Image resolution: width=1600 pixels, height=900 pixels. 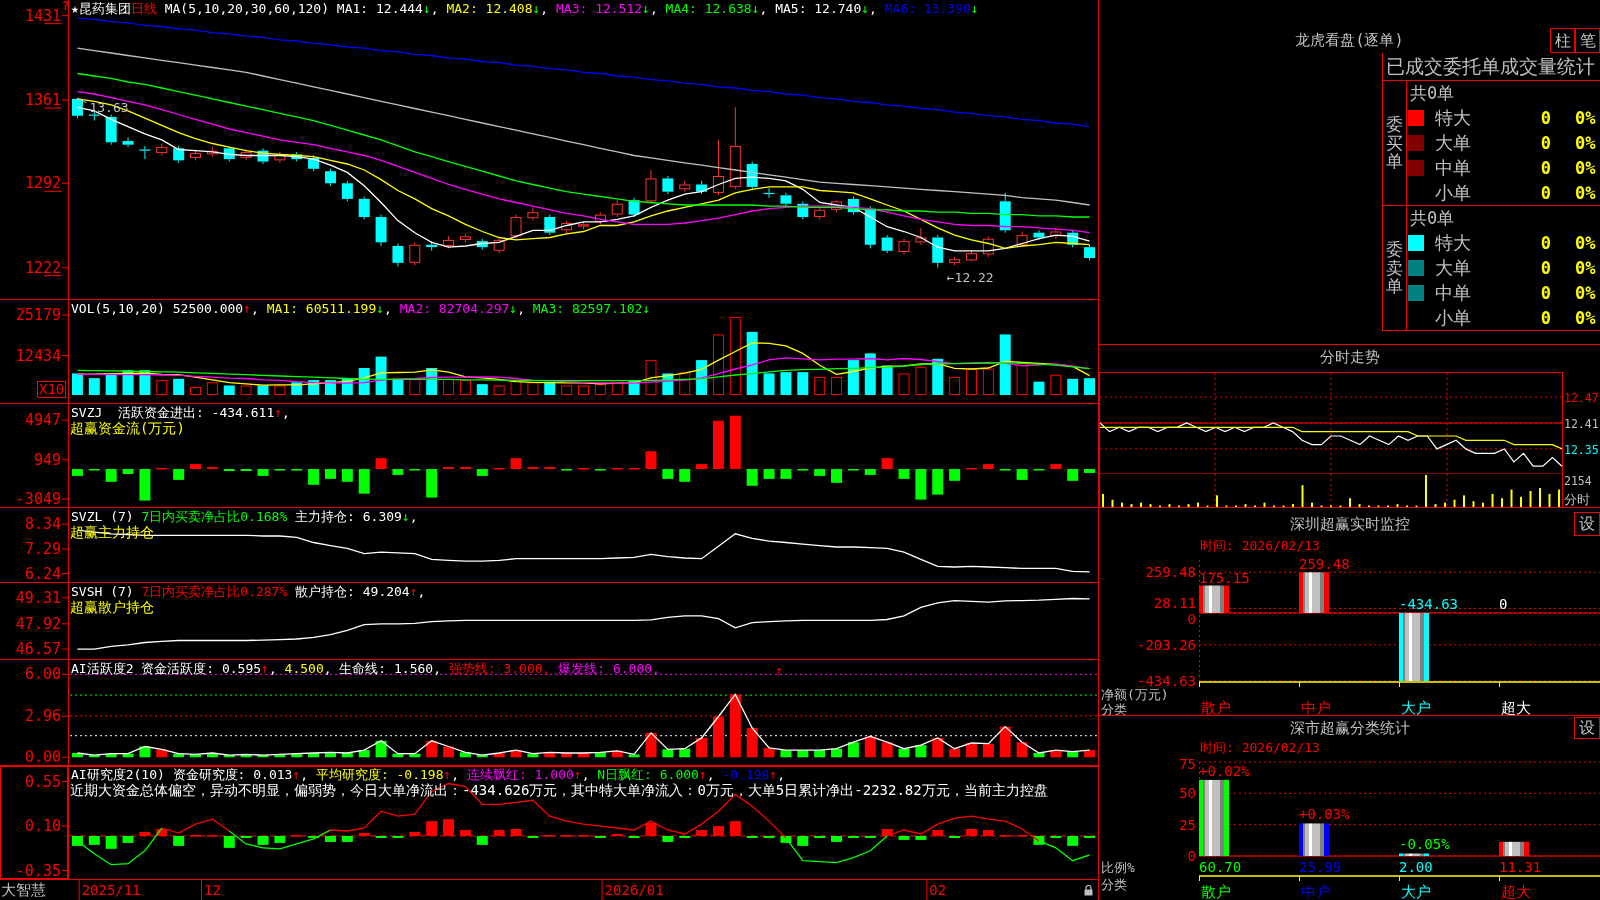 I want to click on axis-title: 分类, so click(x=1114, y=708).